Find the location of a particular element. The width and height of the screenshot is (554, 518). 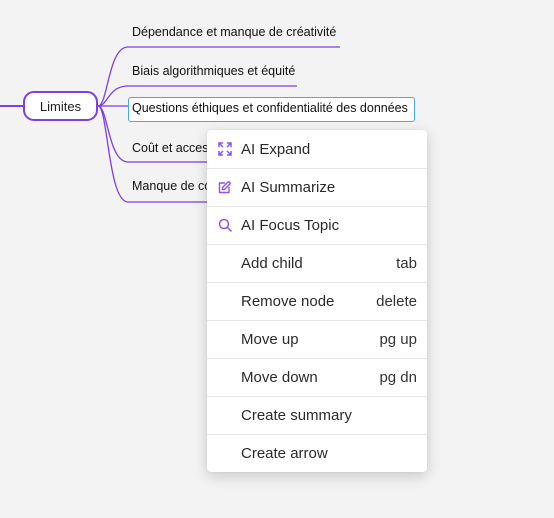

menu-item-ai-focus-topic: AI Focus Topic is located at coordinates (317, 225).